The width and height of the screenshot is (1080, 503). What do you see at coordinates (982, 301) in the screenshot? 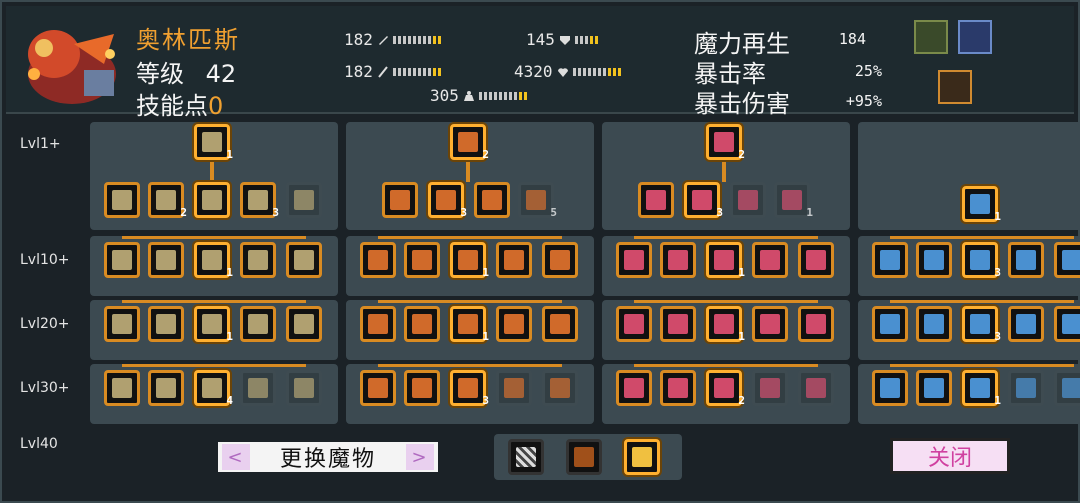
I see `tree-connector` at bounding box center [982, 301].